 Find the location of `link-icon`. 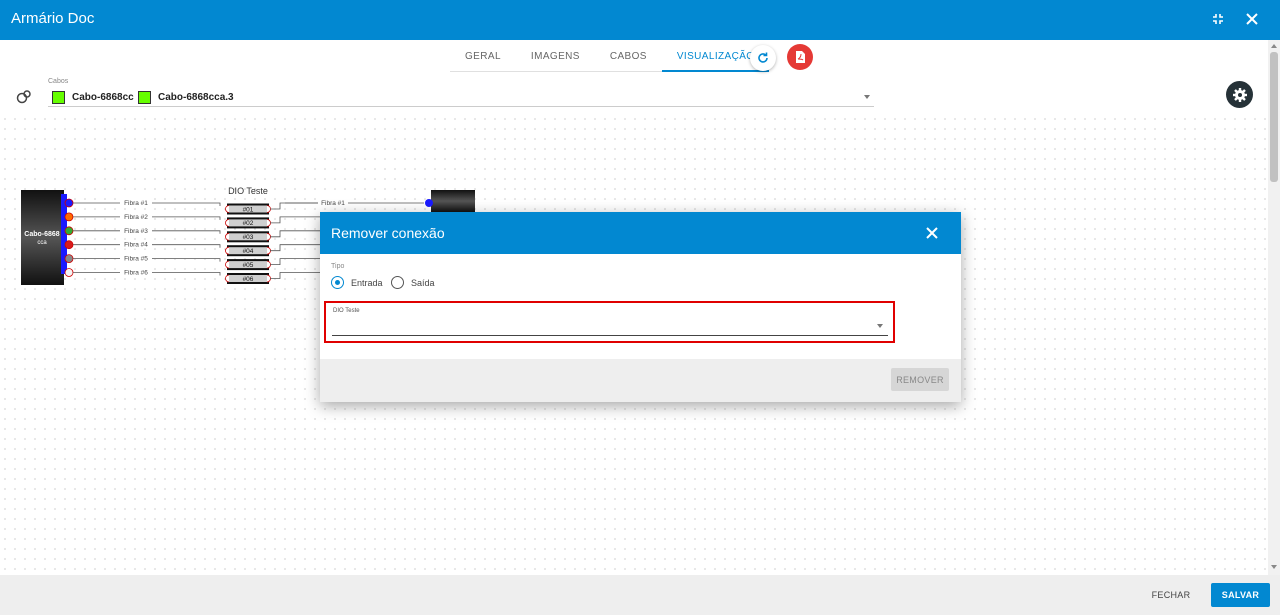

link-icon is located at coordinates (24, 97).